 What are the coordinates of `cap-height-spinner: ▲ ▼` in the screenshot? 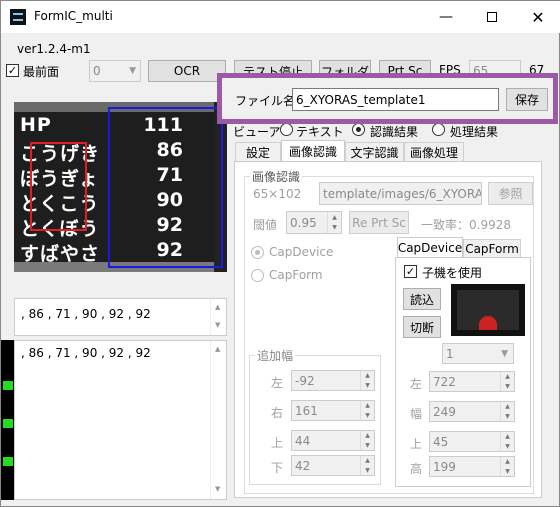 It's located at (507, 466).